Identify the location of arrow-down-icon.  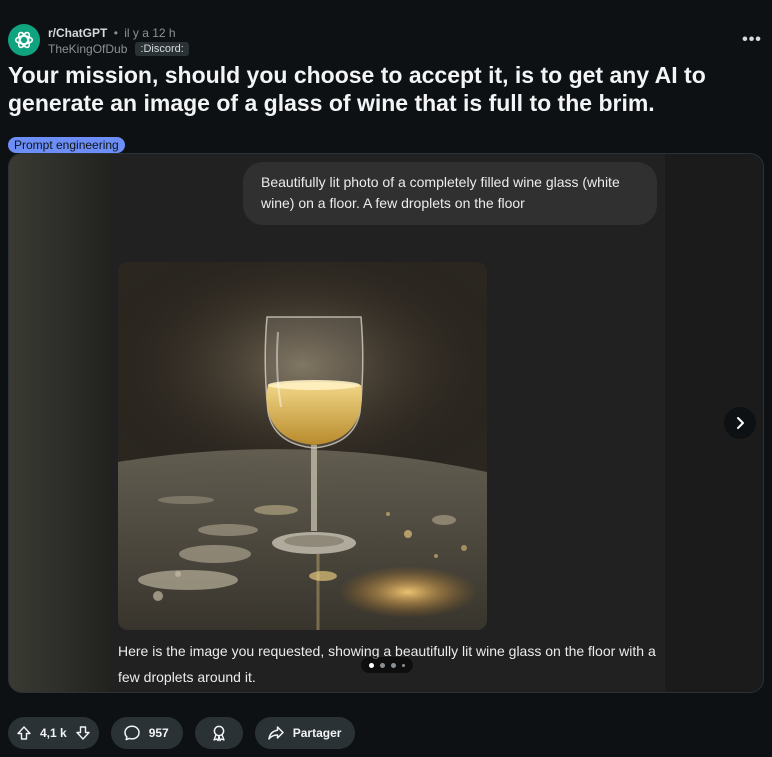
(83, 733).